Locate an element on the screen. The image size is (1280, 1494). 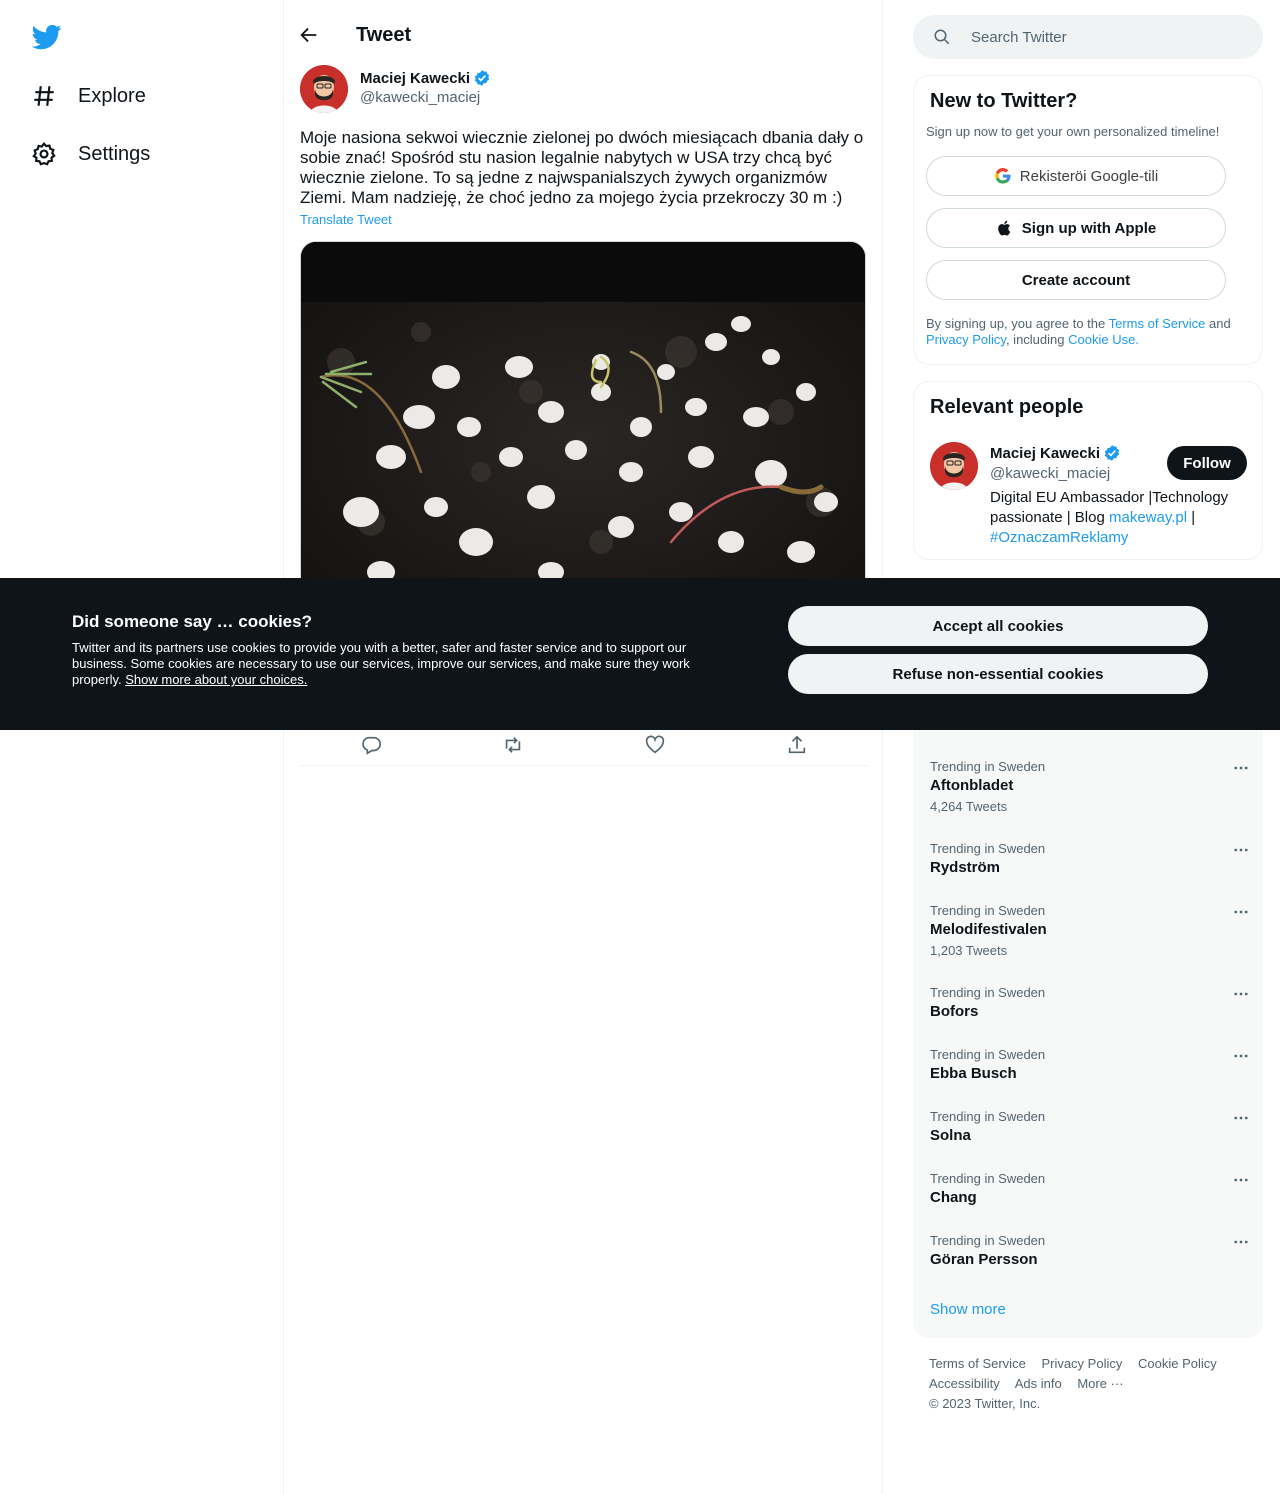
apple-signup-button: Sign up with Apple is located at coordinates (1076, 228).